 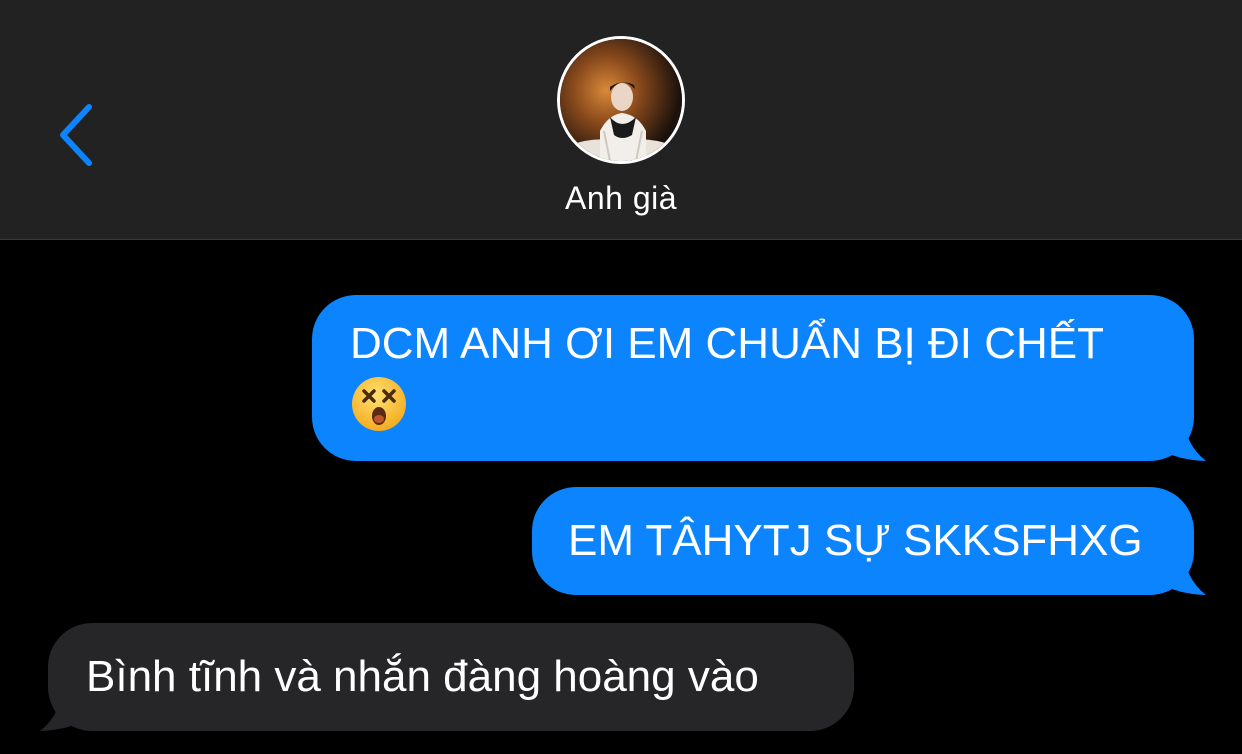 What do you see at coordinates (621, 198) in the screenshot?
I see `contact-name: Anh già` at bounding box center [621, 198].